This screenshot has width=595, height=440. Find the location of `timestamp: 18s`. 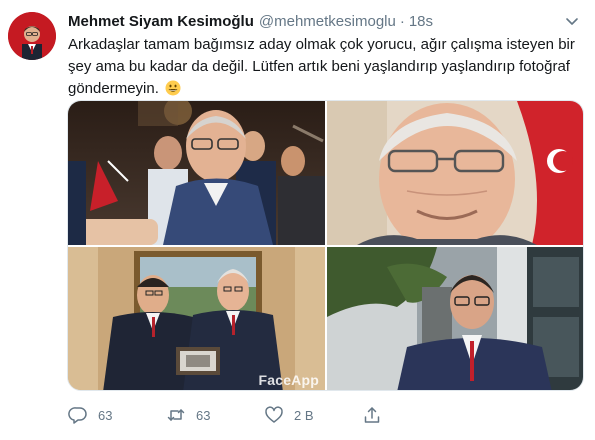

timestamp: 18s is located at coordinates (421, 21).